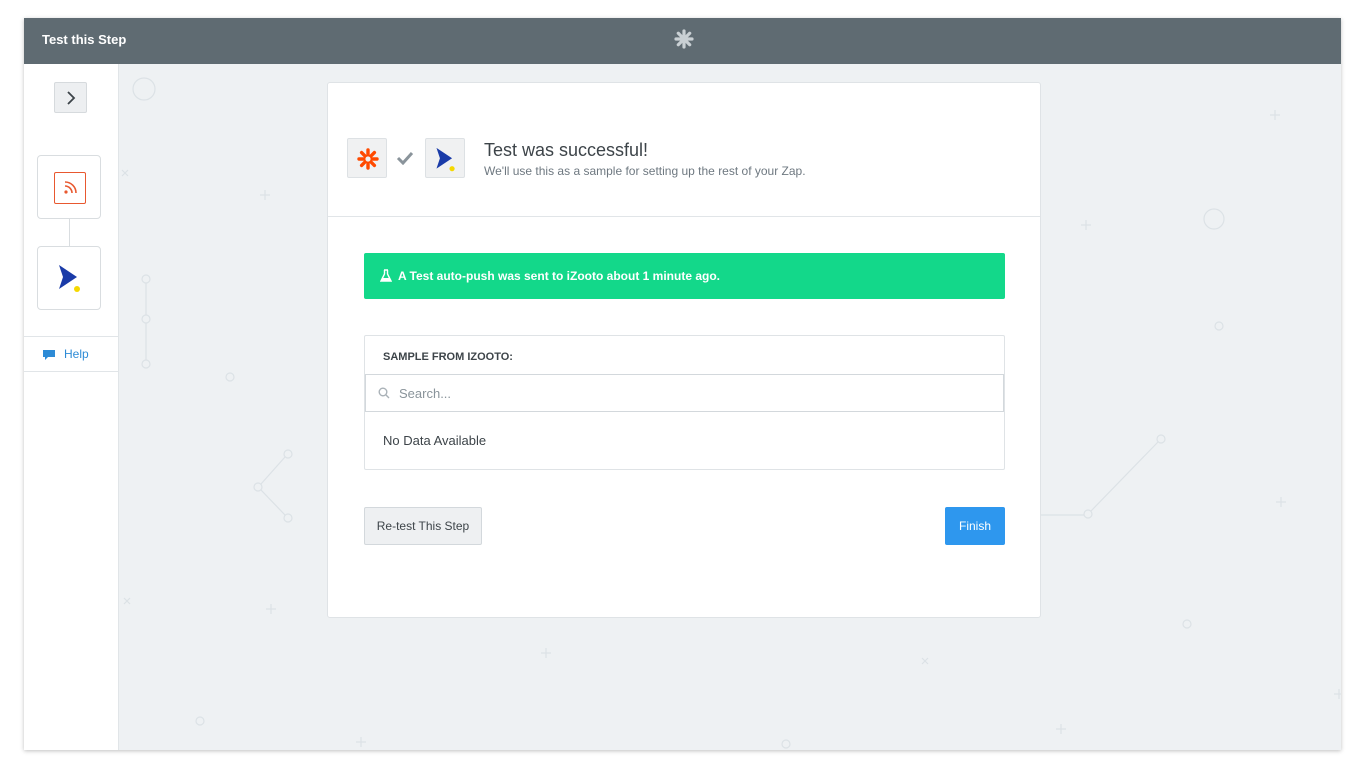 The width and height of the screenshot is (1366, 768). Describe the element at coordinates (49, 355) in the screenshot. I see `chat-bubble-icon` at that location.